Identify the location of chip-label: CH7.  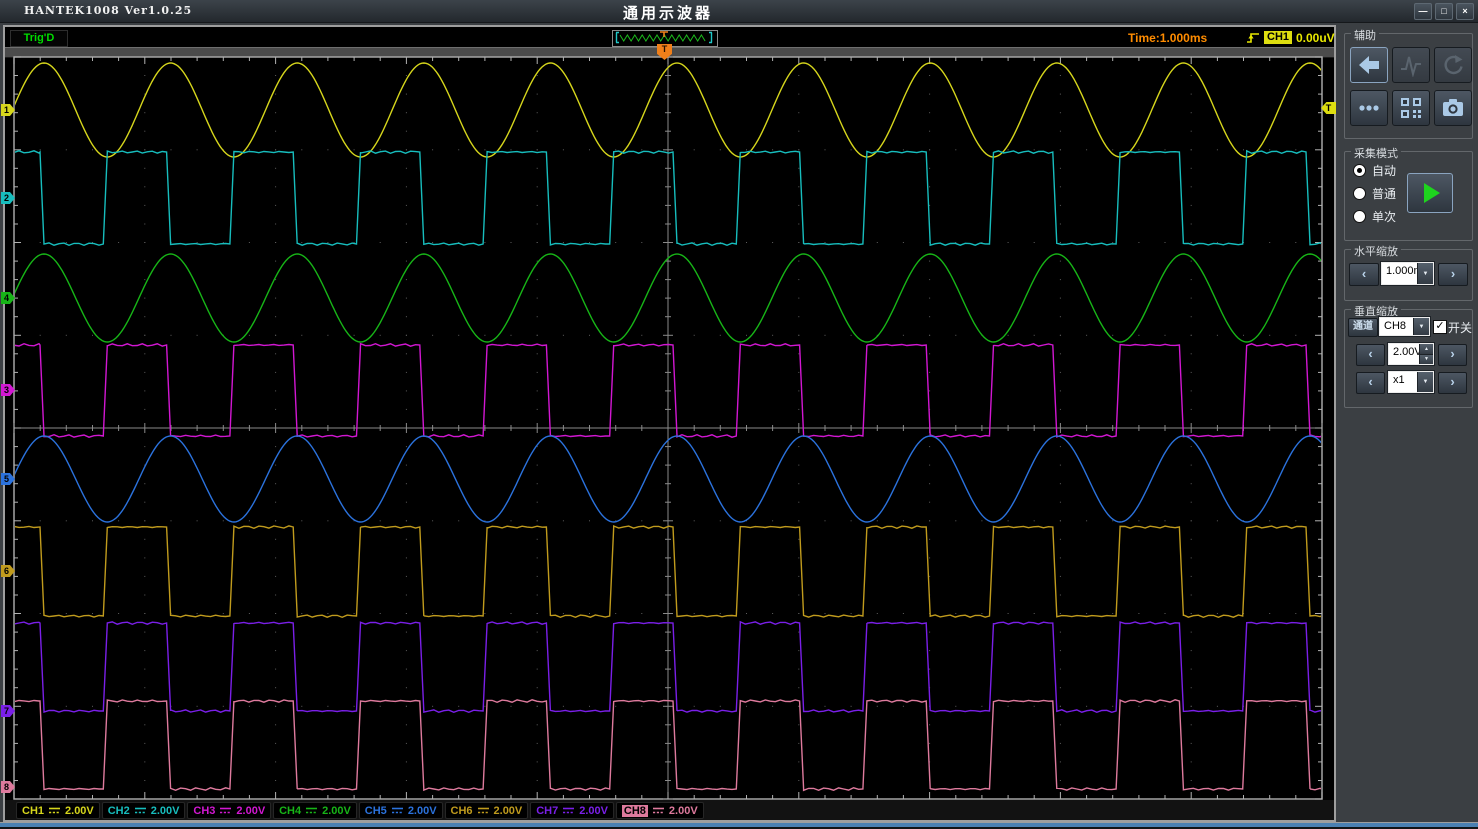
(547, 810).